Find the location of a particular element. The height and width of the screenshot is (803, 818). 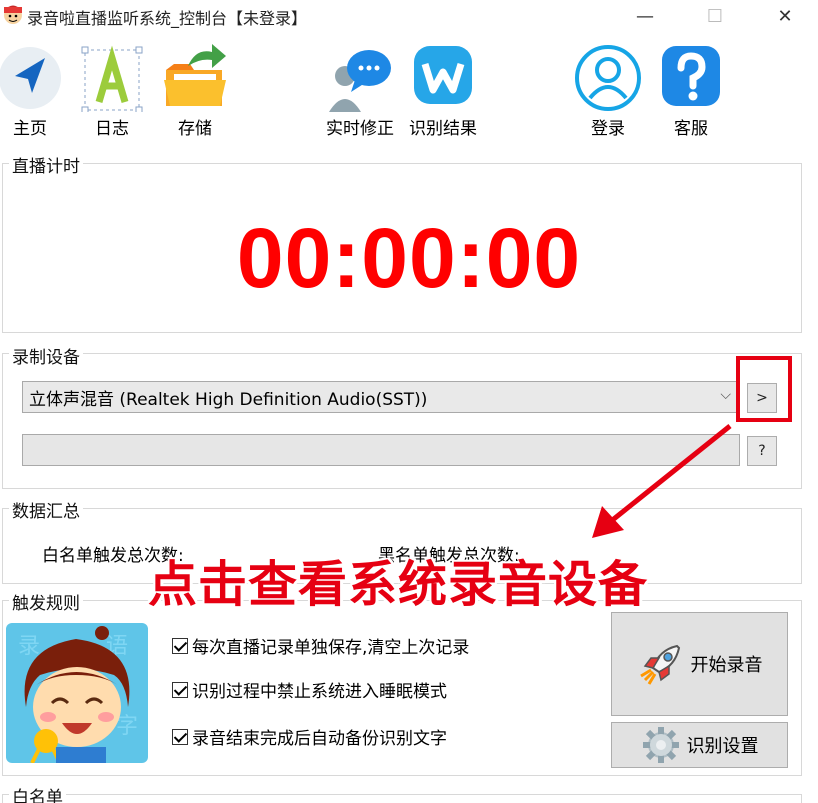

chevron-down-icon: ⌵ is located at coordinates (725, 395).